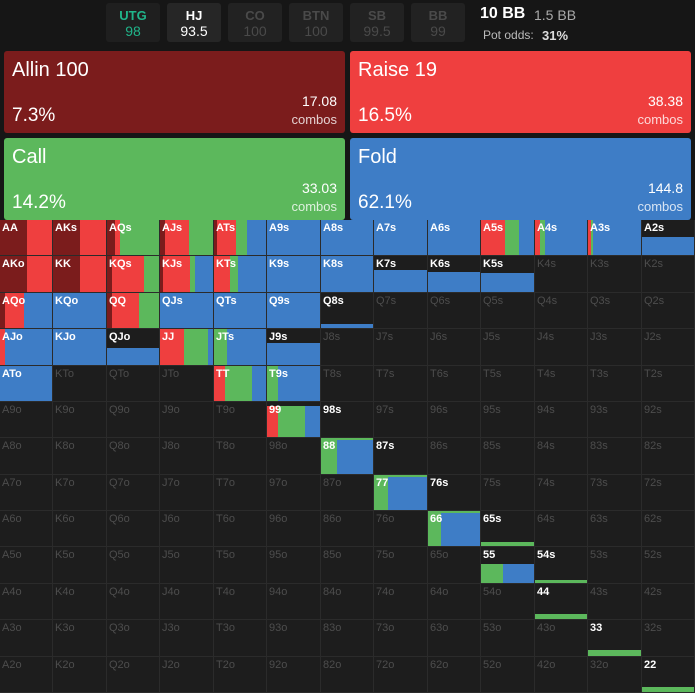 This screenshot has width=695, height=693. I want to click on hand-cell: K9o, so click(80, 420).